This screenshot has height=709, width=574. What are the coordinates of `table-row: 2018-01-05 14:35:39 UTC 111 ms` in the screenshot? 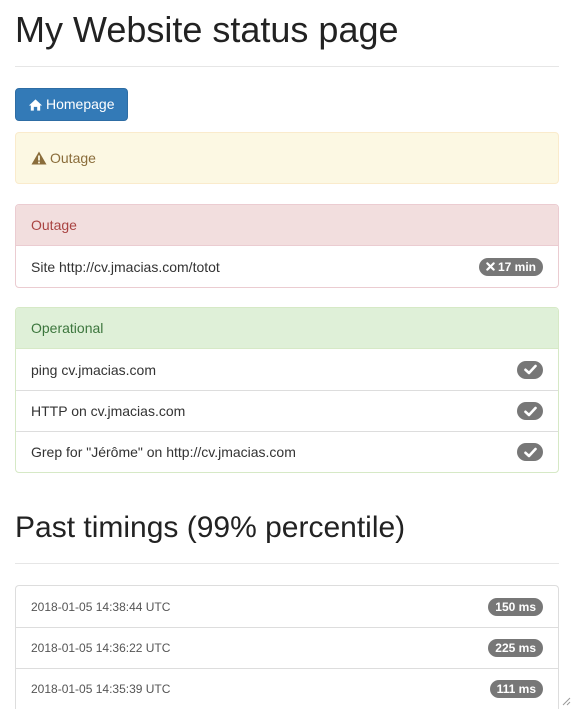 It's located at (287, 688).